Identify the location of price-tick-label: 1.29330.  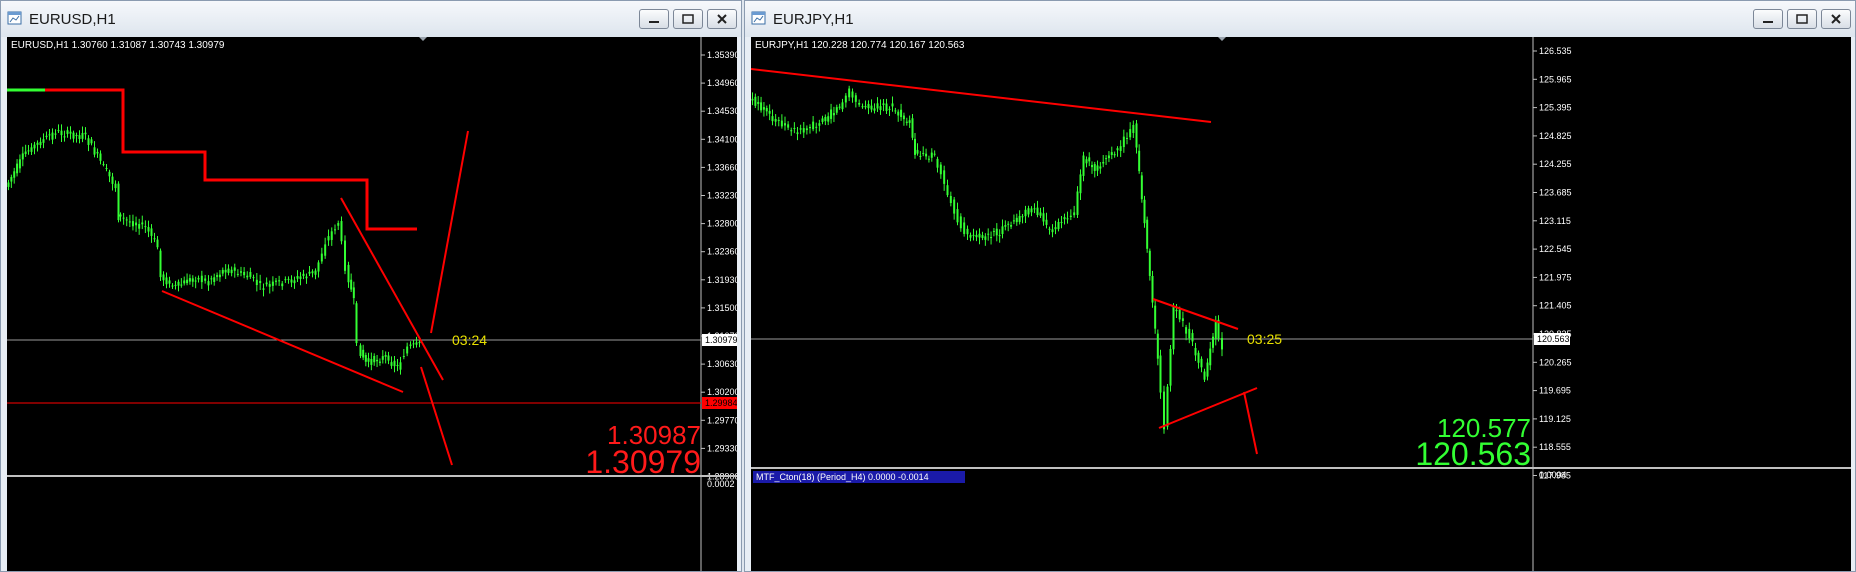
(722, 448).